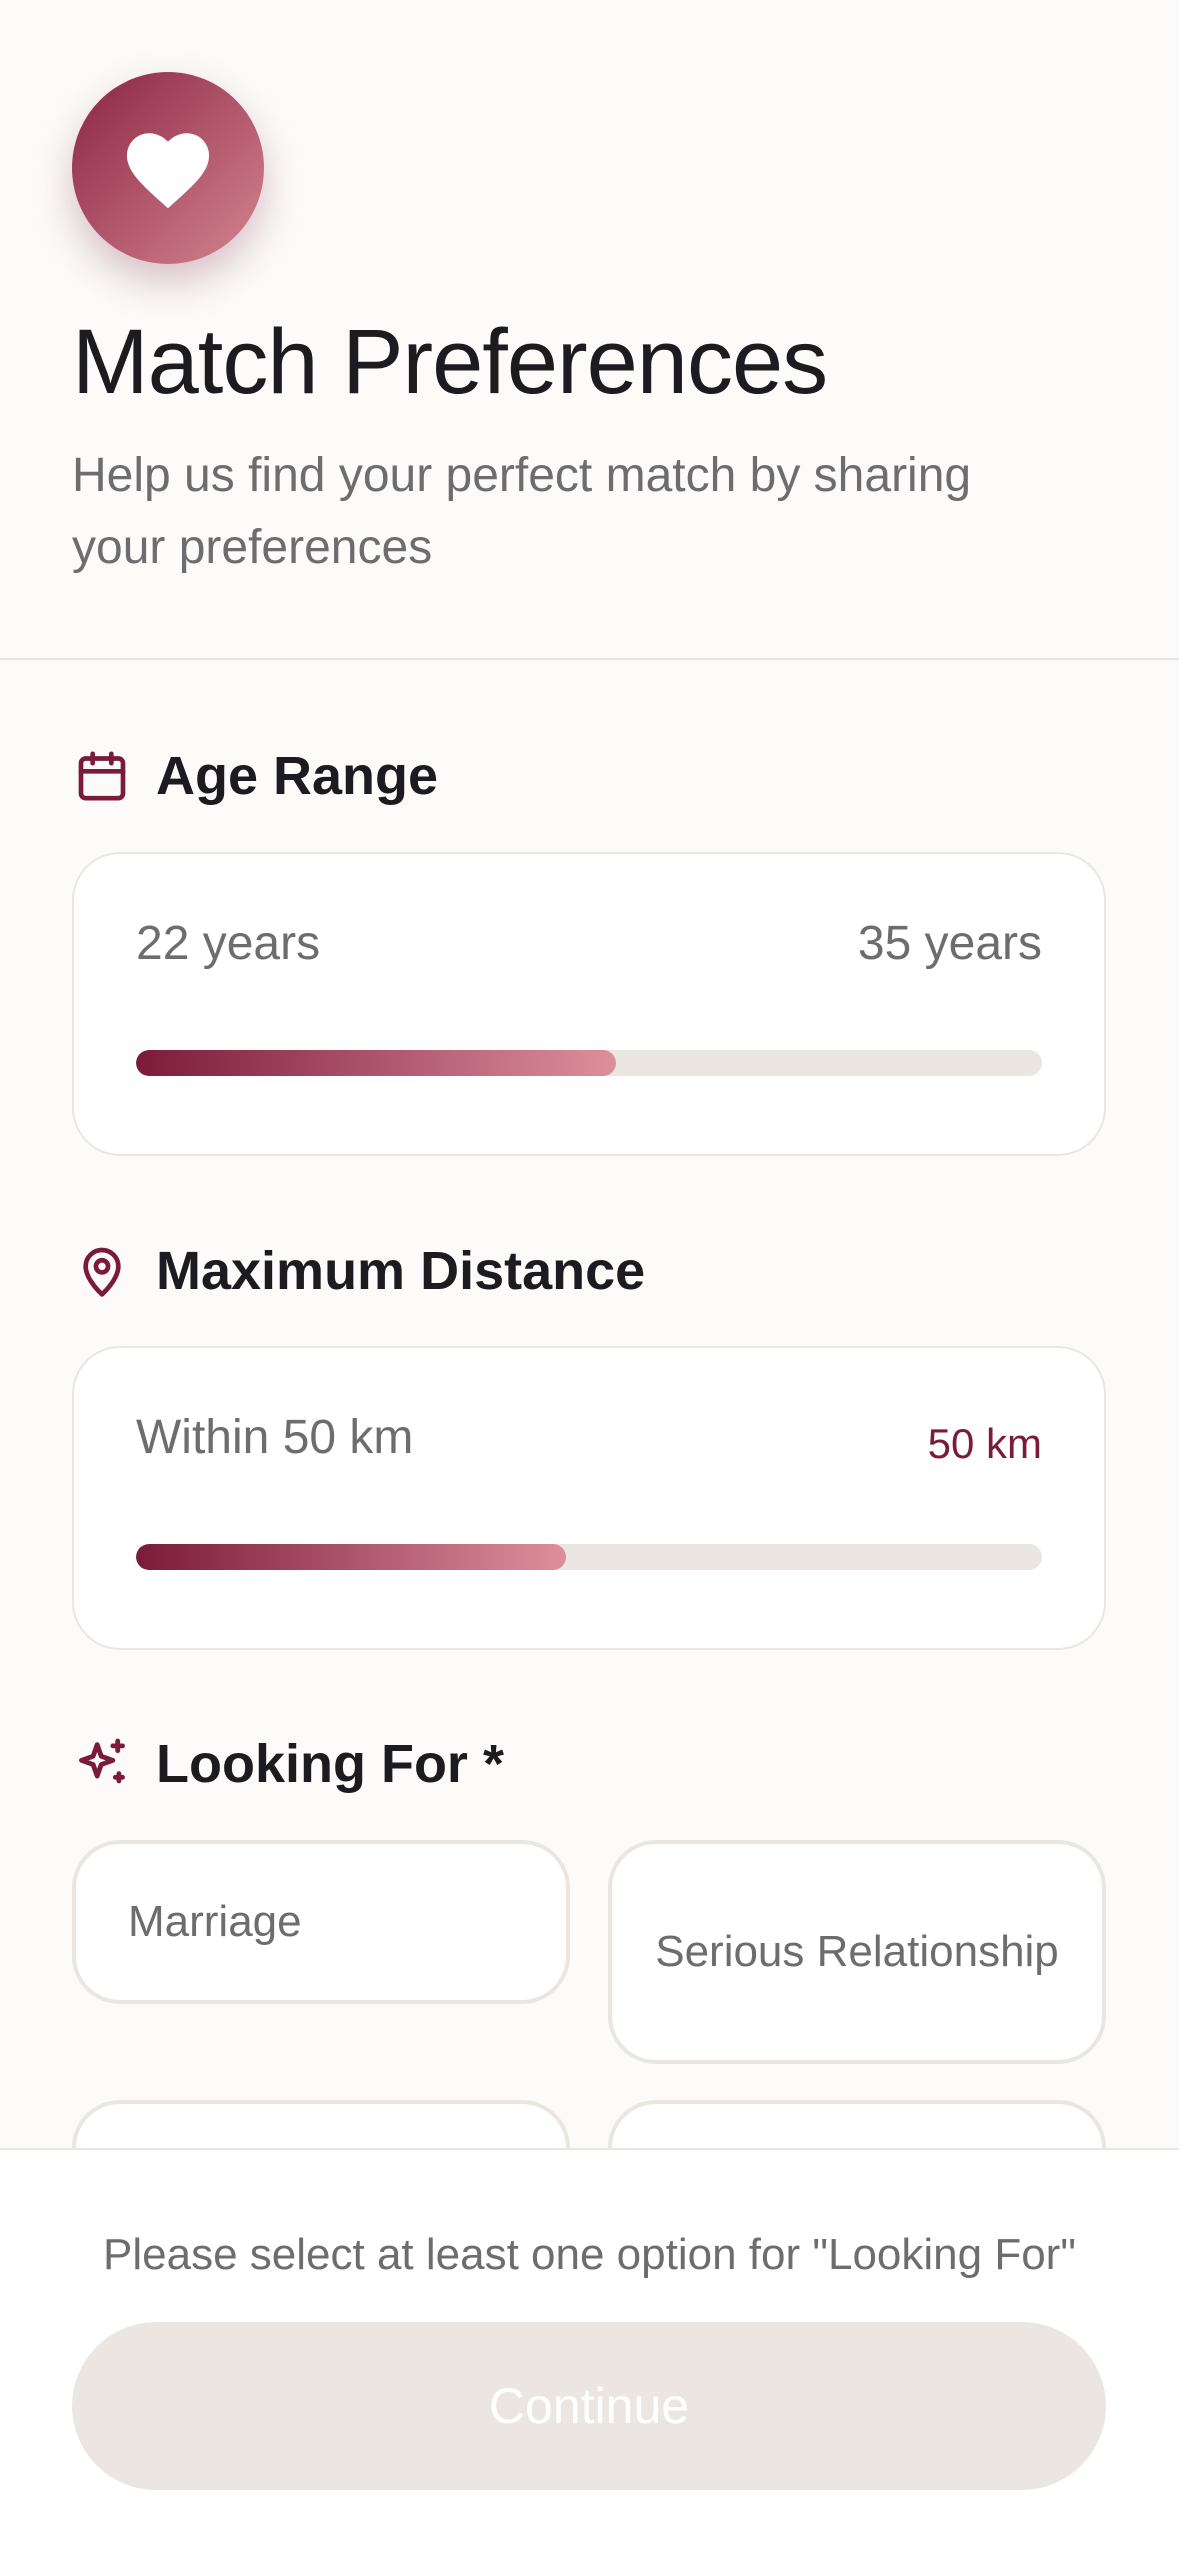 Image resolution: width=1179 pixels, height=2556 pixels. I want to click on looking-for-heading: Looking For *, so click(288, 1764).